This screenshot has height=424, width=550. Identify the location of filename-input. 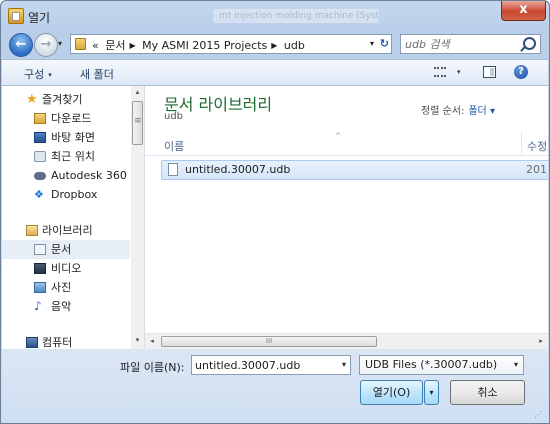
(260, 365).